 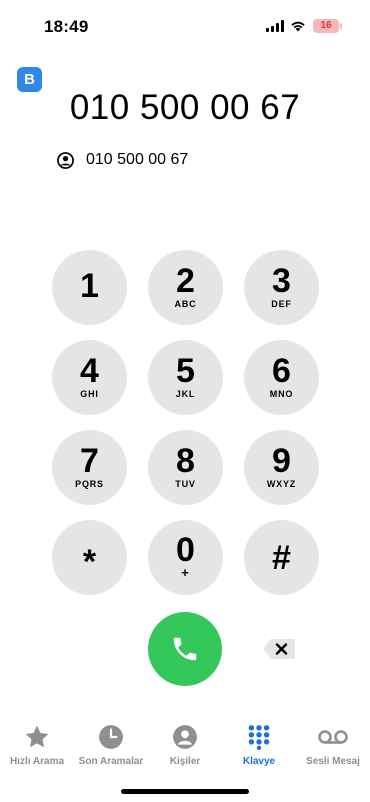 What do you see at coordinates (37, 761) in the screenshot?
I see `tab-label: Hızlı Arama` at bounding box center [37, 761].